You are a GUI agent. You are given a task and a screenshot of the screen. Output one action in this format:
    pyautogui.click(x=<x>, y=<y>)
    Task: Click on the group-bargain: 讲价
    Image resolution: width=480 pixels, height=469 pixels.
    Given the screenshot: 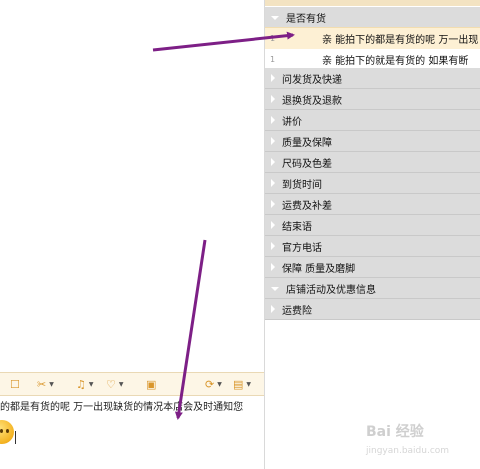 What is the action you would take?
    pyautogui.click(x=372, y=120)
    